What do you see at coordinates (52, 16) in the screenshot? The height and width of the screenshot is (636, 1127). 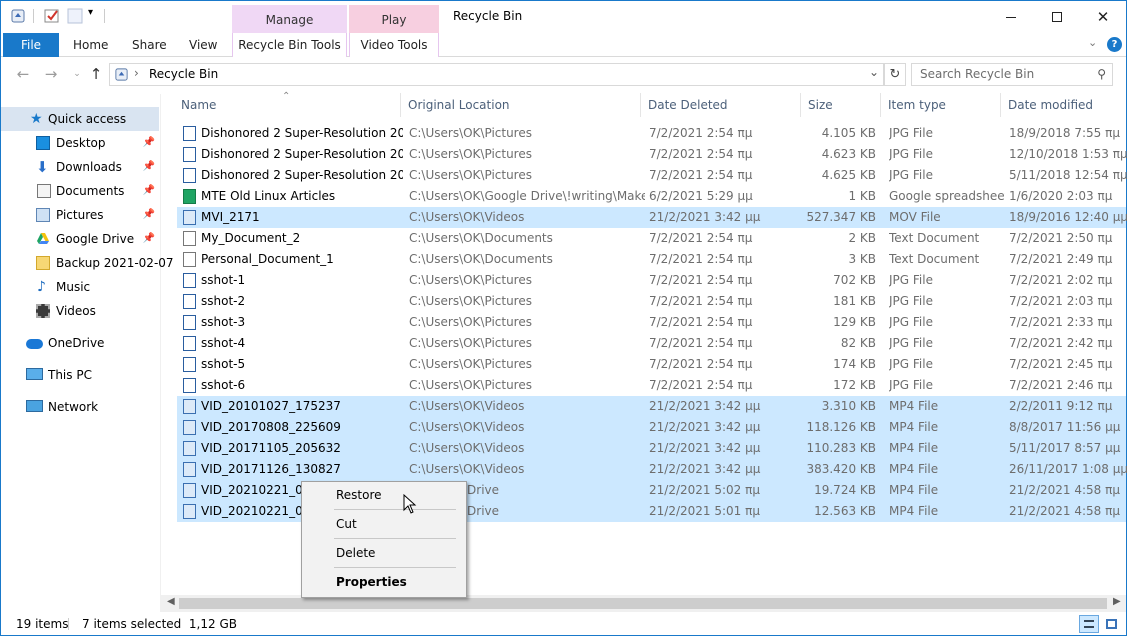 I see `properties-check-icon` at bounding box center [52, 16].